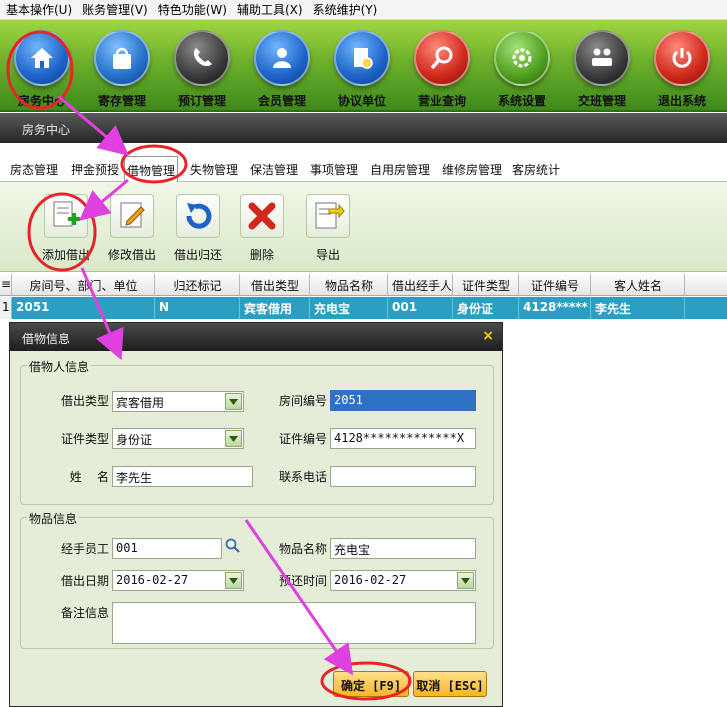 The height and width of the screenshot is (707, 727). I want to click on col-header: 借出类型, so click(275, 285).